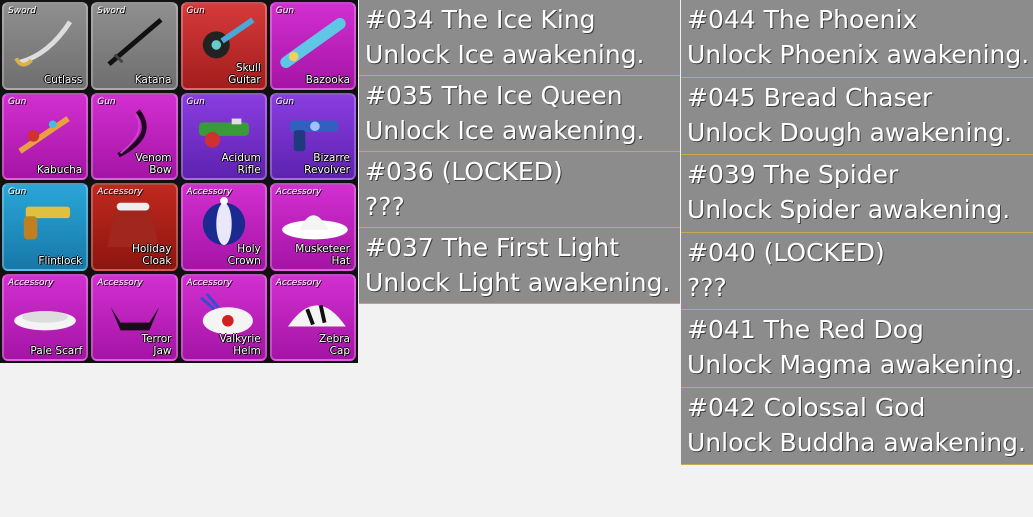  I want to click on terror-jaw-icon, so click(135, 318).